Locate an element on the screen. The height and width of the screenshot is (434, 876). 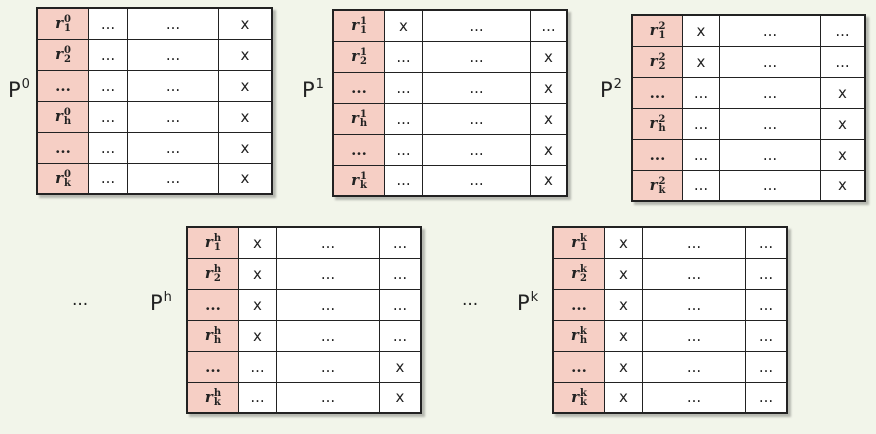
label-base: P is located at coordinates (523, 303).